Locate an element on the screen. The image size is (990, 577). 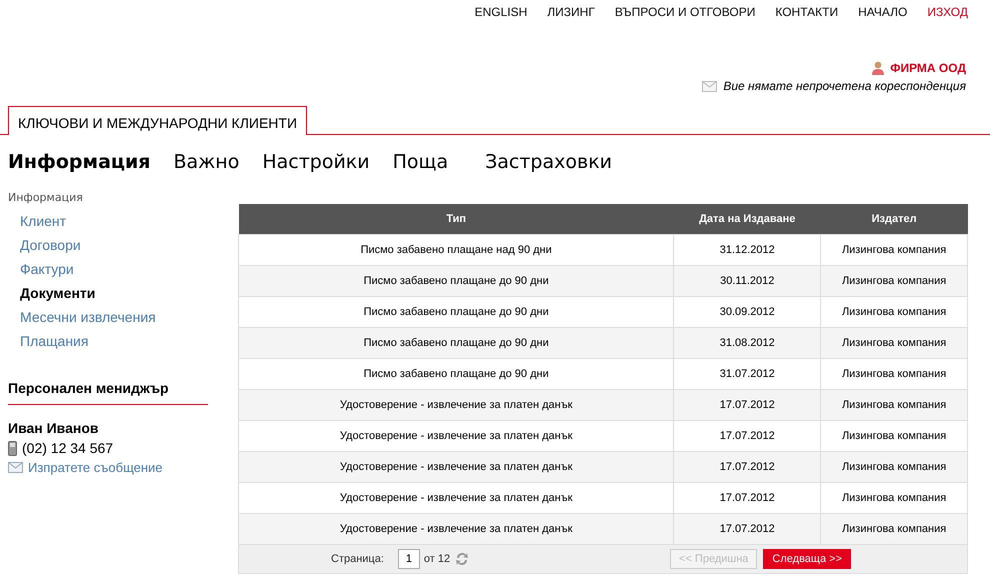
section-tab: КЛЮЧОВИ И МЕЖДУНАРОДНИ КЛИЕНТИ is located at coordinates (158, 120).